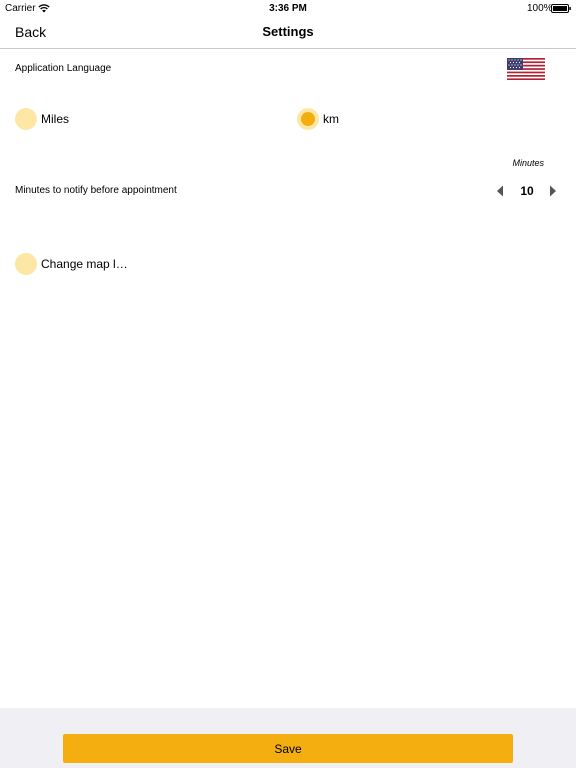  What do you see at coordinates (527, 191) in the screenshot?
I see `minutes-value: 10` at bounding box center [527, 191].